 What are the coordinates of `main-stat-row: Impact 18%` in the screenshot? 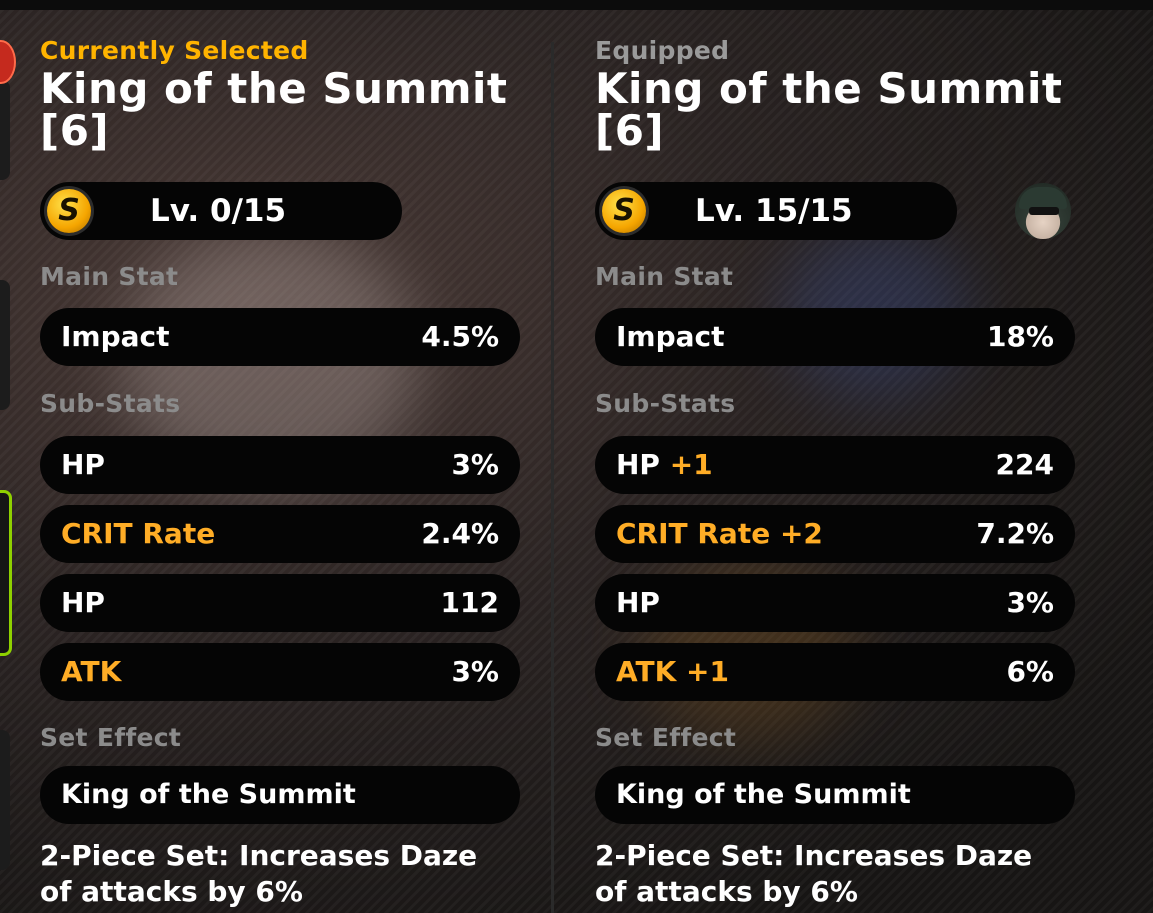 It's located at (835, 337).